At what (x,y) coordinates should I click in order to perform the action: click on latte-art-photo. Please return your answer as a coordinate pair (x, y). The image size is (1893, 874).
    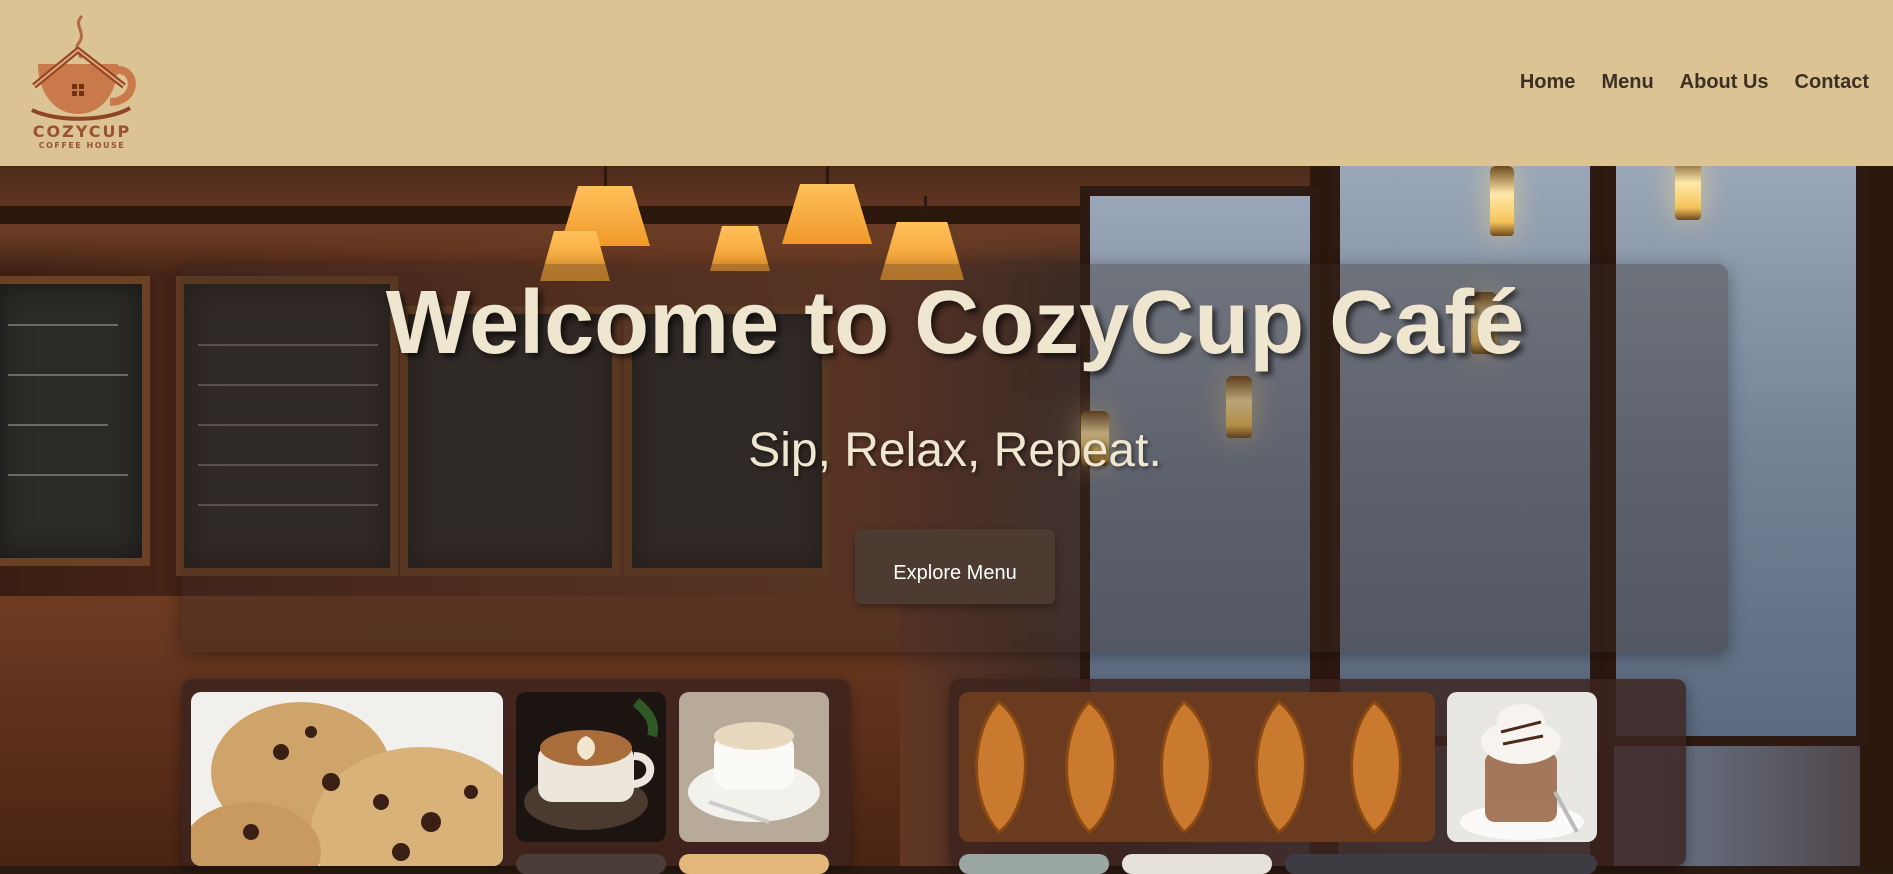
    Looking at the image, I should click on (591, 767).